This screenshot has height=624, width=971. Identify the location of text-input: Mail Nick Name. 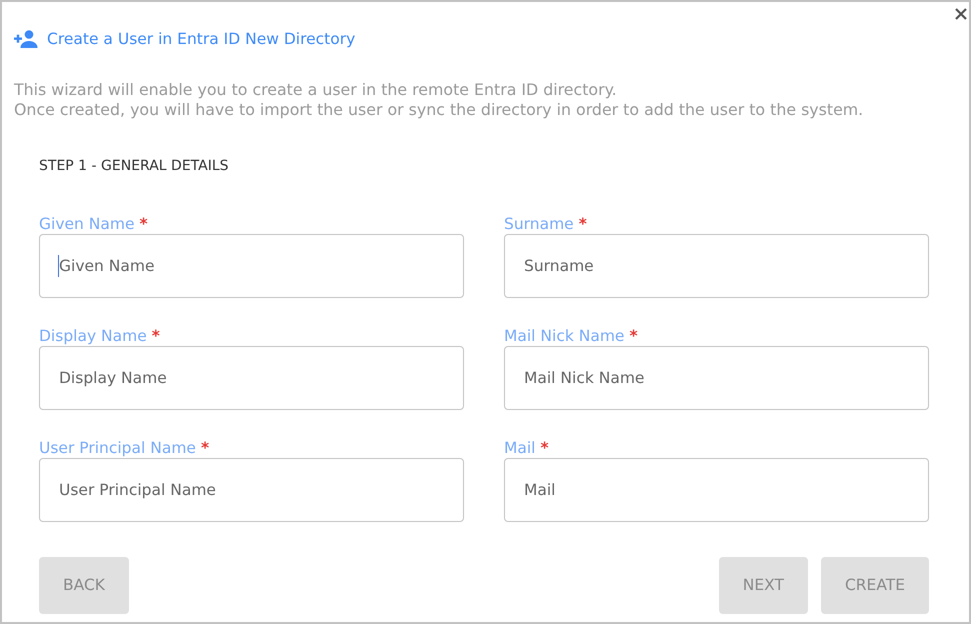
(716, 378).